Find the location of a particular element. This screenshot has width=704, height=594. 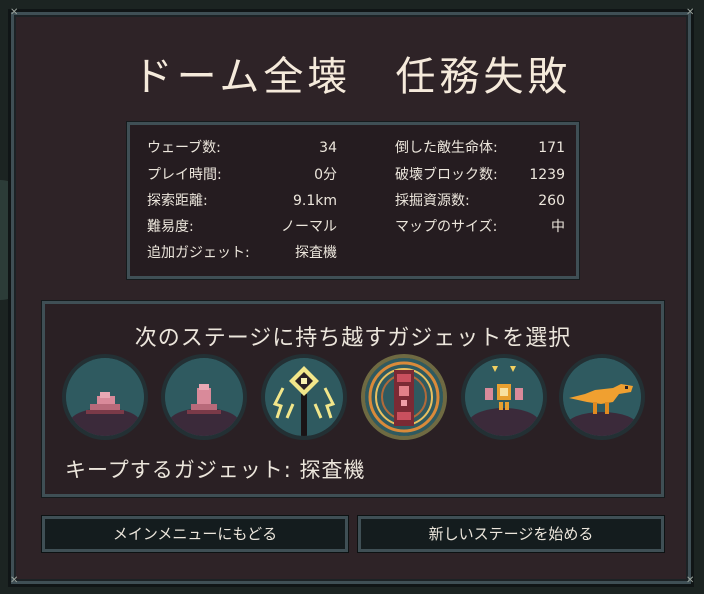

stat-value: 1239 is located at coordinates (547, 175).